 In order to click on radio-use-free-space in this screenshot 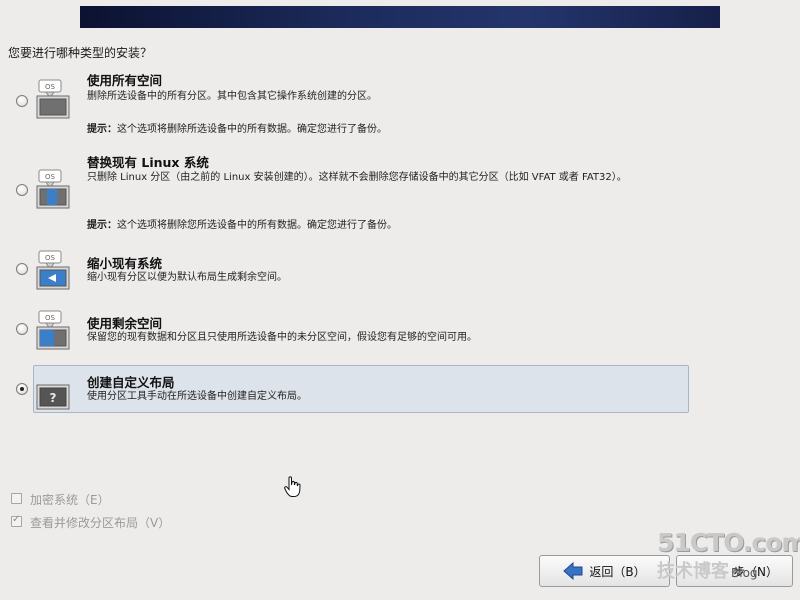, I will do `click(22, 329)`.